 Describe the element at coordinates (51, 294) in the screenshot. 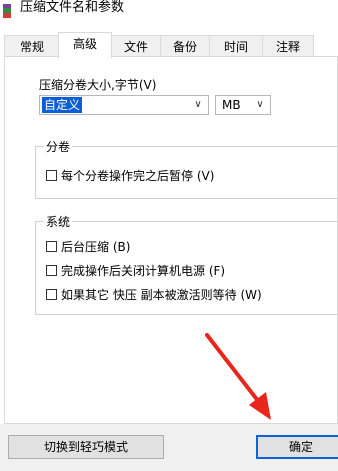

I see `wait-other-copy-checkbox` at that location.